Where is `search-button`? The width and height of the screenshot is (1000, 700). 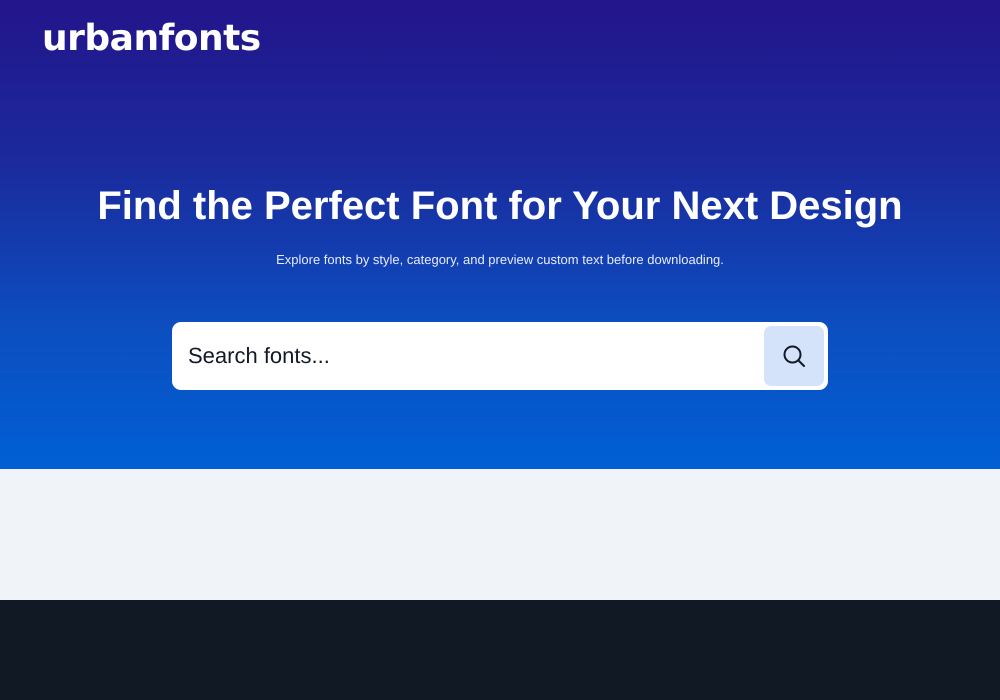 search-button is located at coordinates (794, 356).